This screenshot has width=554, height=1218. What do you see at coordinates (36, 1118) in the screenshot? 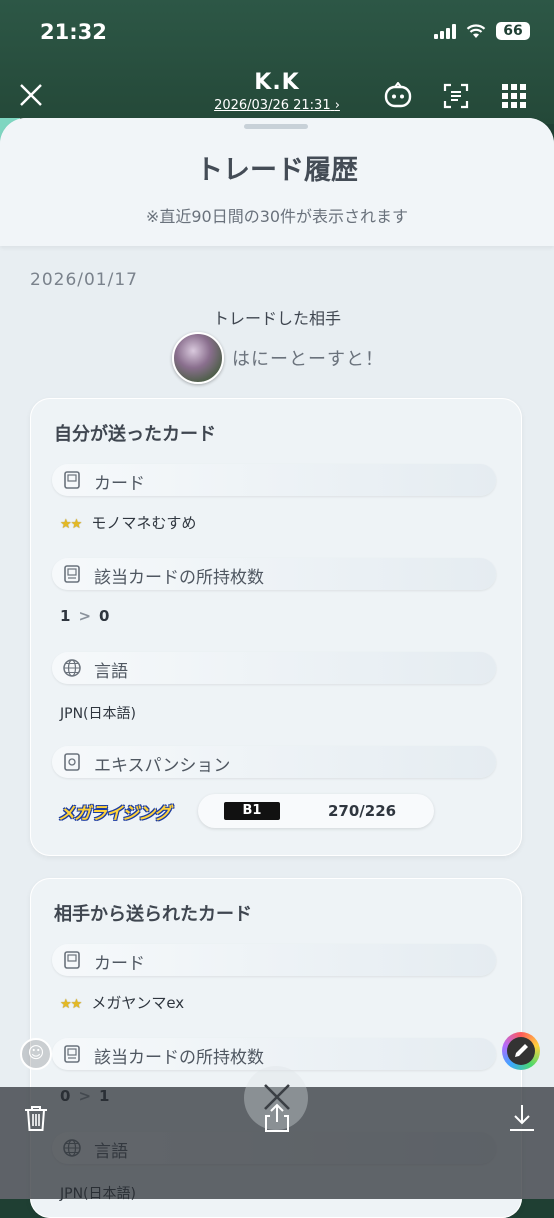
I see `trash-icon` at bounding box center [36, 1118].